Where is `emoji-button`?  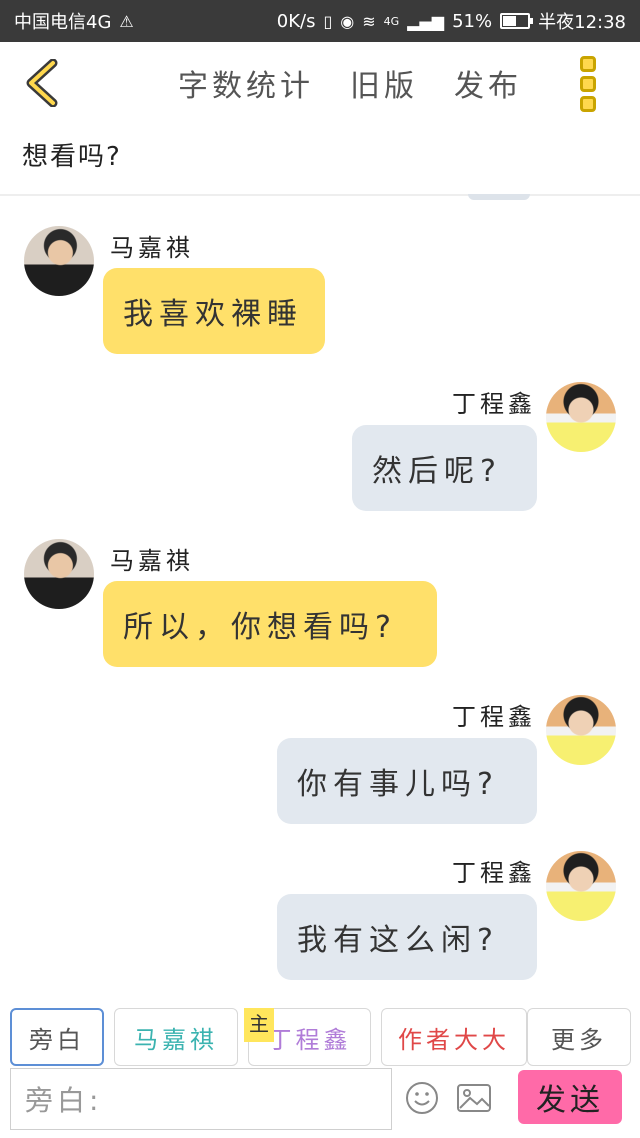 emoji-button is located at coordinates (422, 1098).